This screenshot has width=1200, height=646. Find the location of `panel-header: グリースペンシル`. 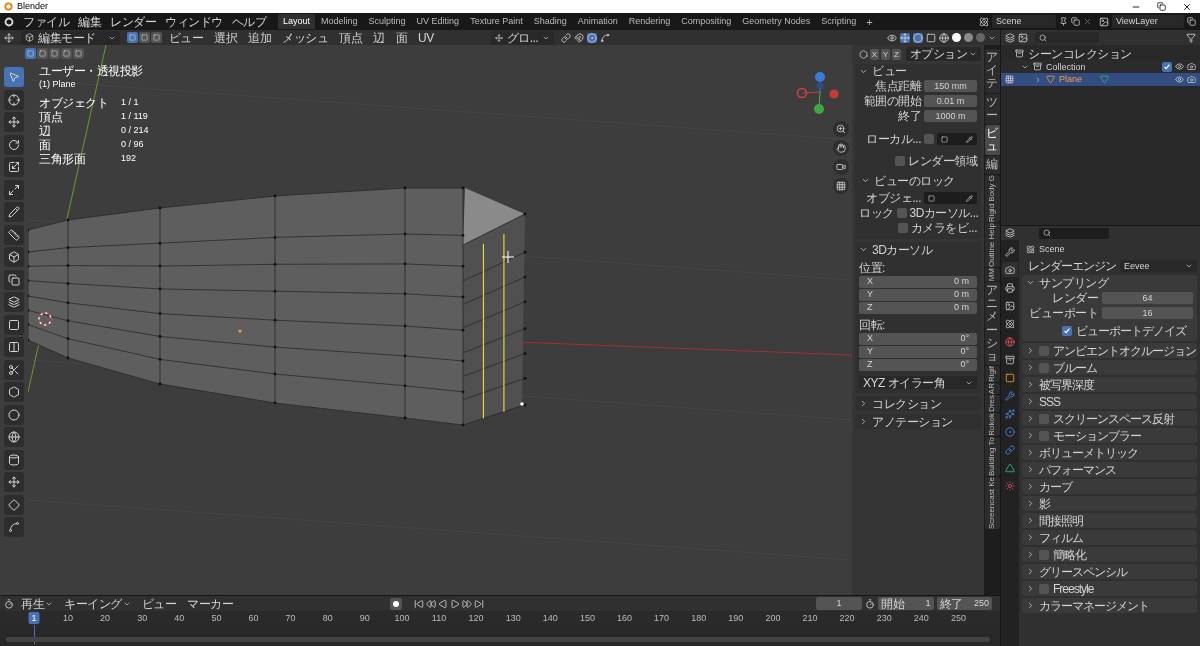

panel-header: グリースペンシル is located at coordinates (1109, 571).